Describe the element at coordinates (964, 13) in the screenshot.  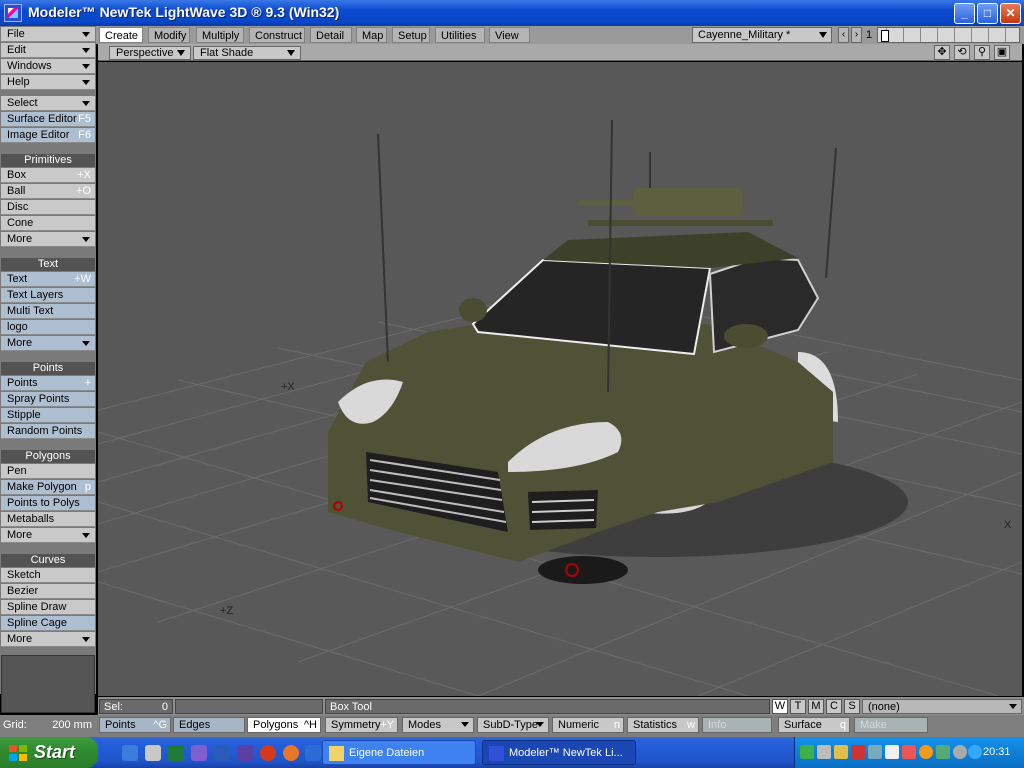
I see `minimize-button: _` at that location.